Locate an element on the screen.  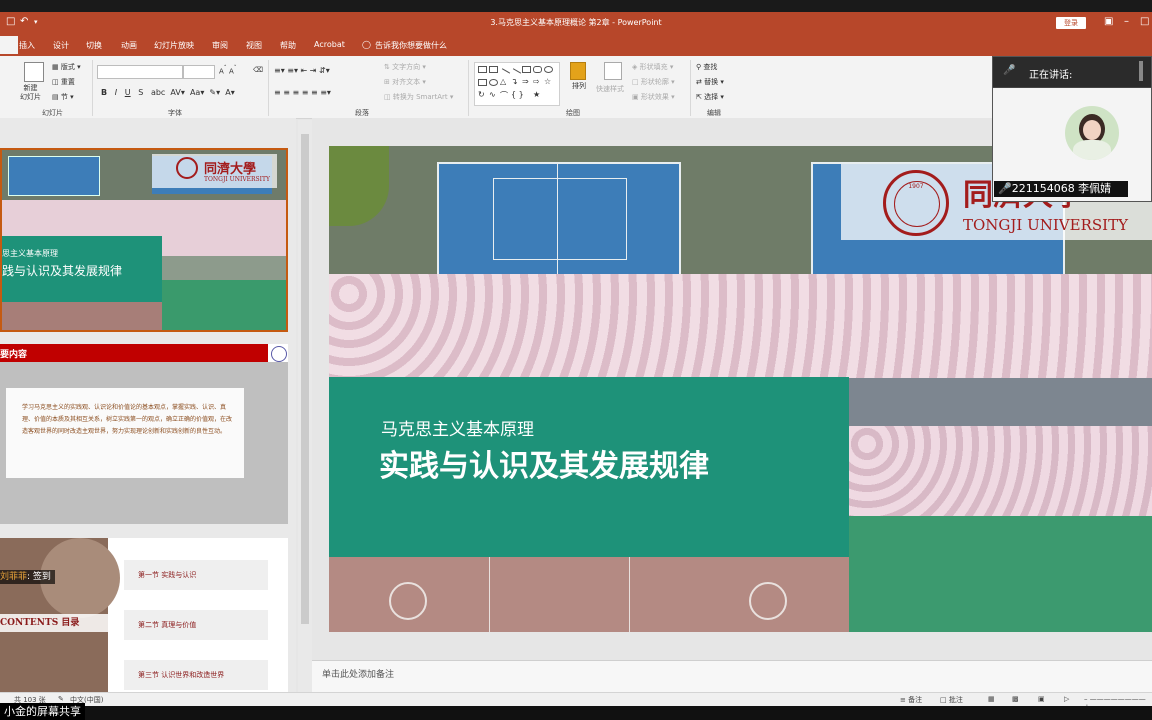
clear-format-icon: ⌫ is located at coordinates (258, 70).